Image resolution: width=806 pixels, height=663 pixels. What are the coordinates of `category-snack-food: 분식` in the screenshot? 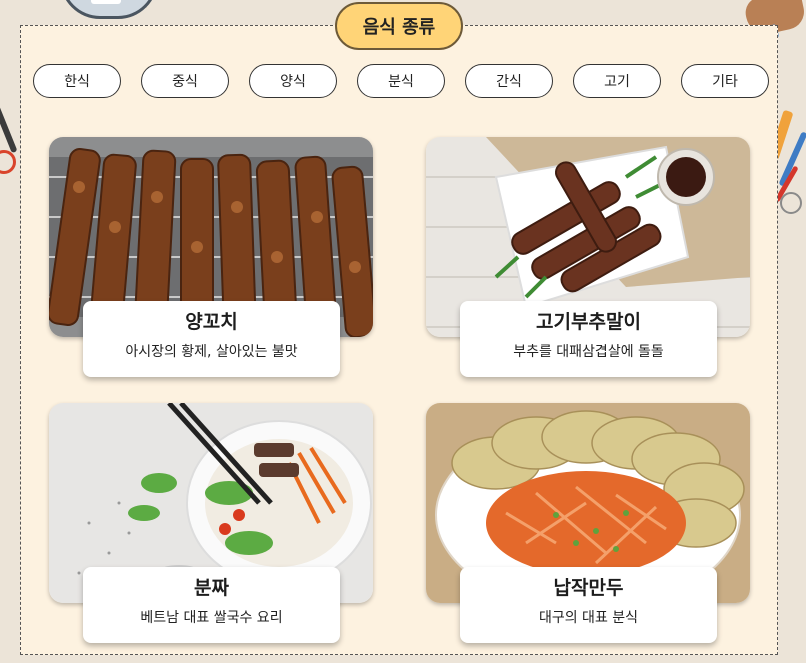 It's located at (401, 81).